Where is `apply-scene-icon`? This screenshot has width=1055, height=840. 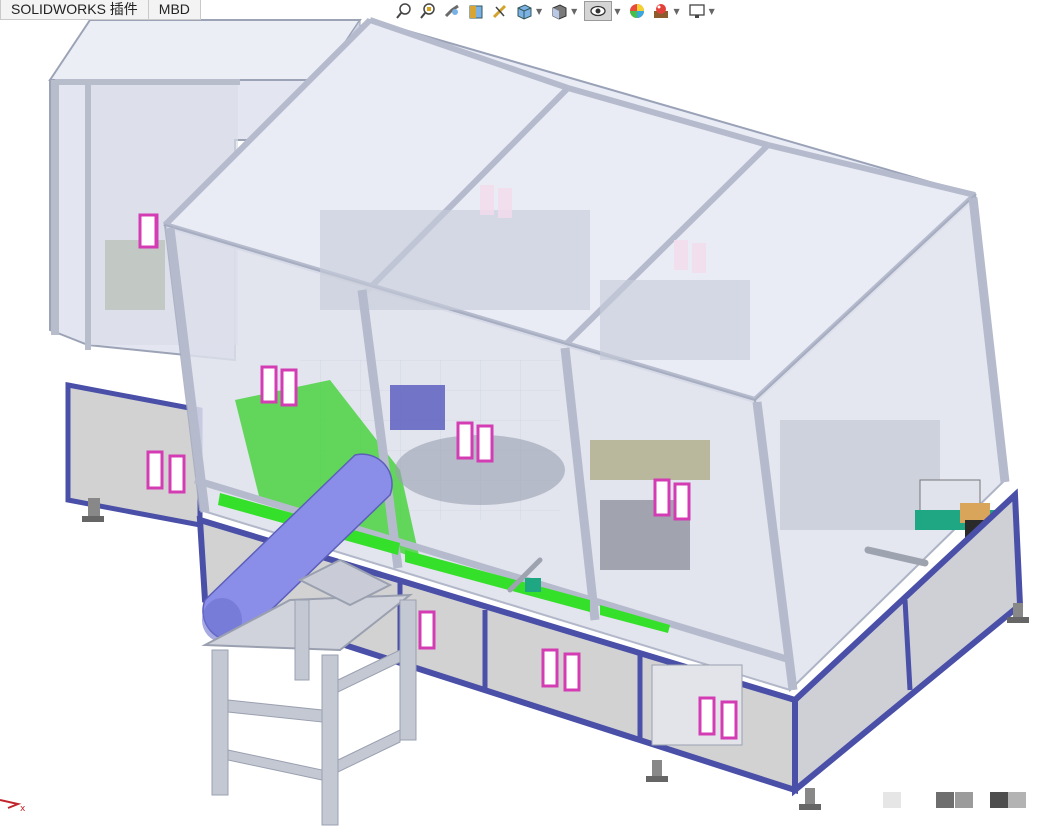 apply-scene-icon is located at coordinates (661, 11).